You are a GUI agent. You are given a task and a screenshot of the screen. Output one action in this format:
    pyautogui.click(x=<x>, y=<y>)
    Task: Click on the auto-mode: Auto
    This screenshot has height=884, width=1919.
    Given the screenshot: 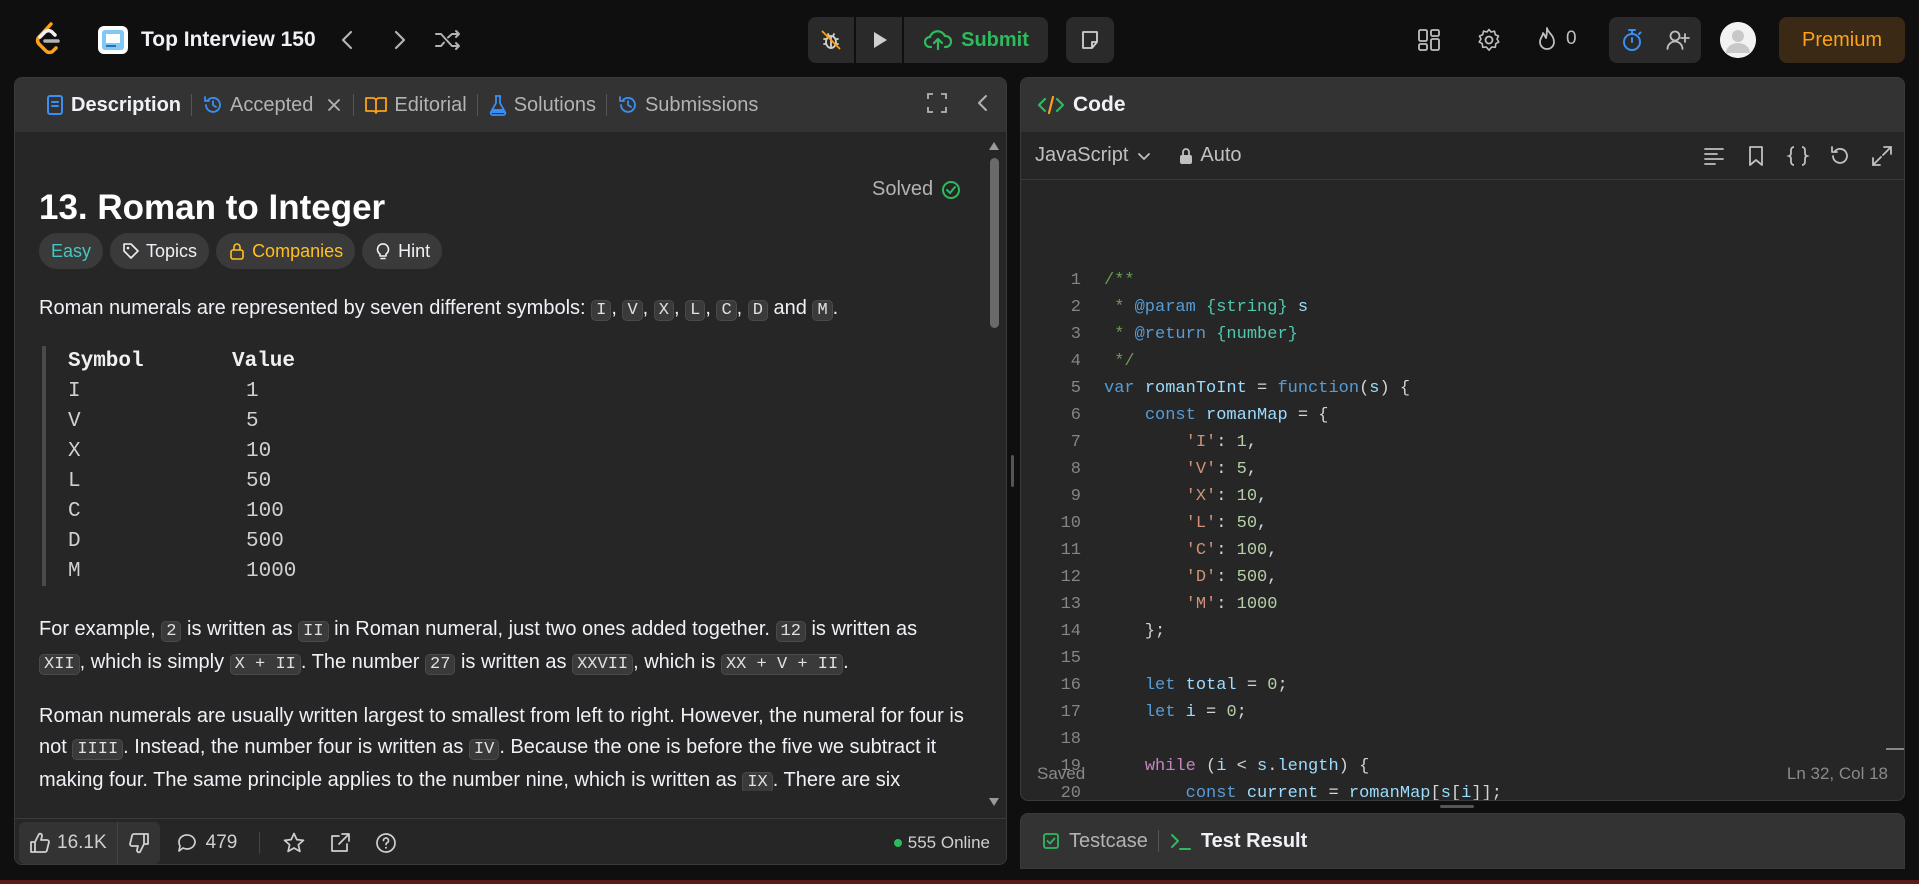 What is the action you would take?
    pyautogui.click(x=1210, y=155)
    